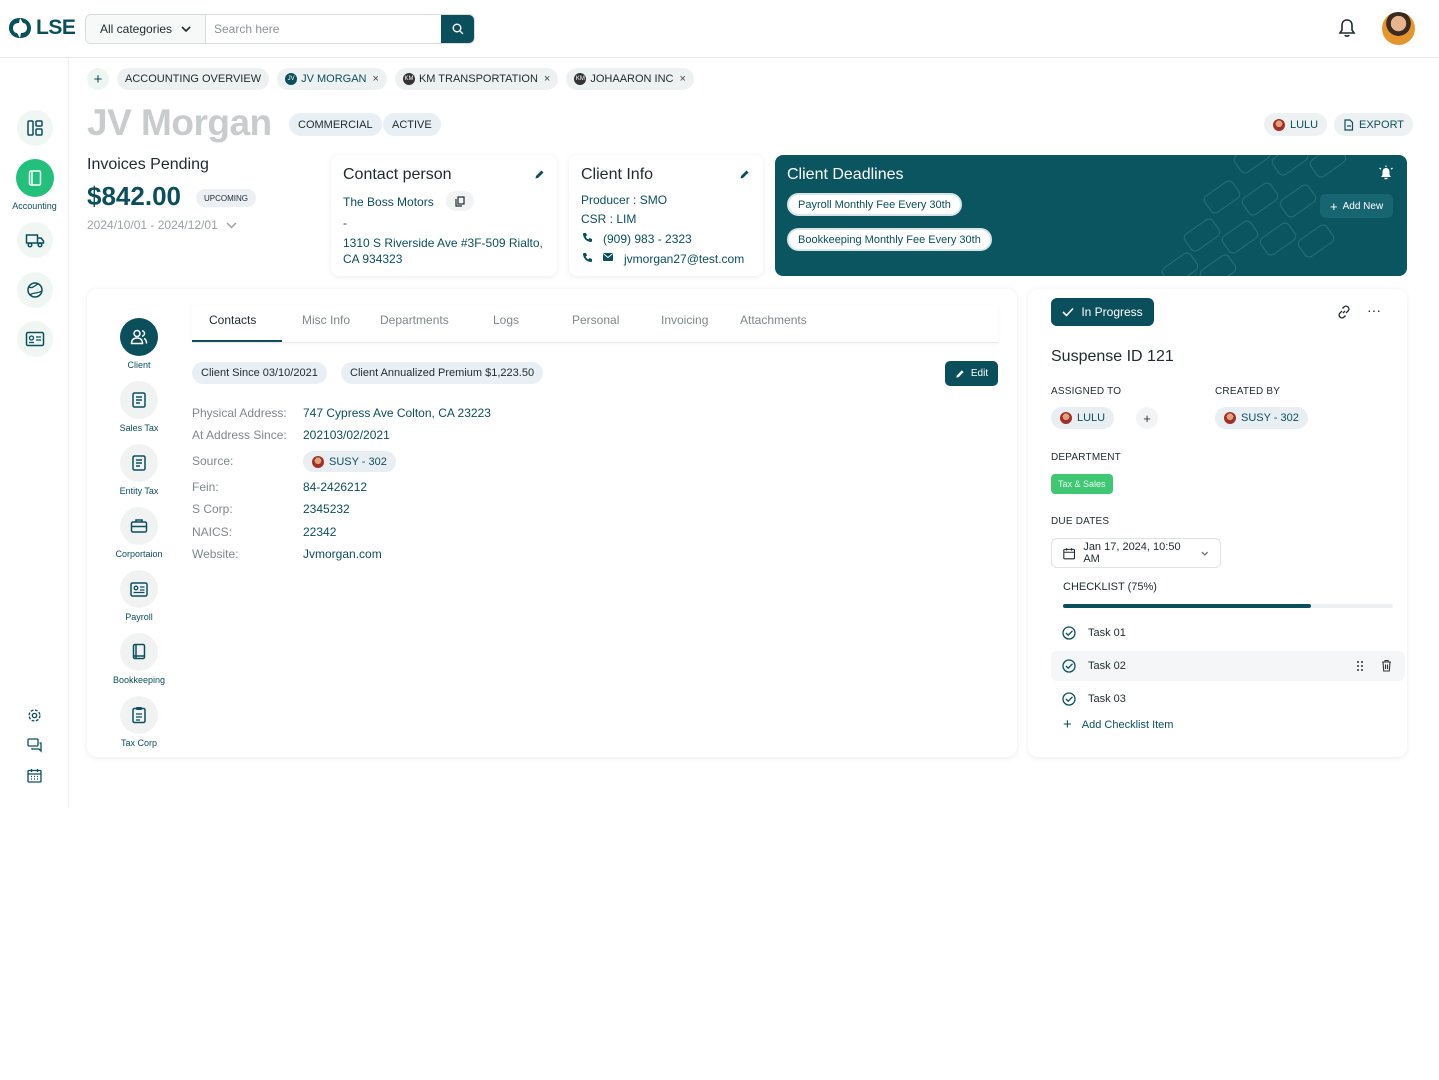 This screenshot has width=1439, height=1080. What do you see at coordinates (684, 320) in the screenshot?
I see `tab-invoicing: Invoicing` at bounding box center [684, 320].